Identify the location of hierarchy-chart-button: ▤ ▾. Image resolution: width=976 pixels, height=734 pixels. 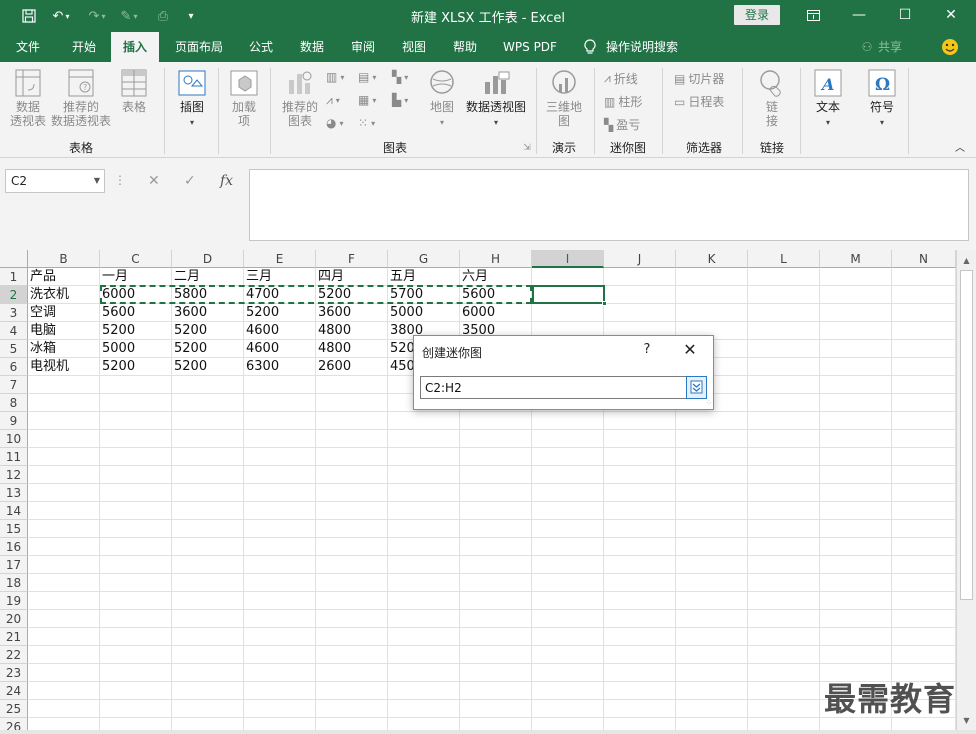
(367, 77).